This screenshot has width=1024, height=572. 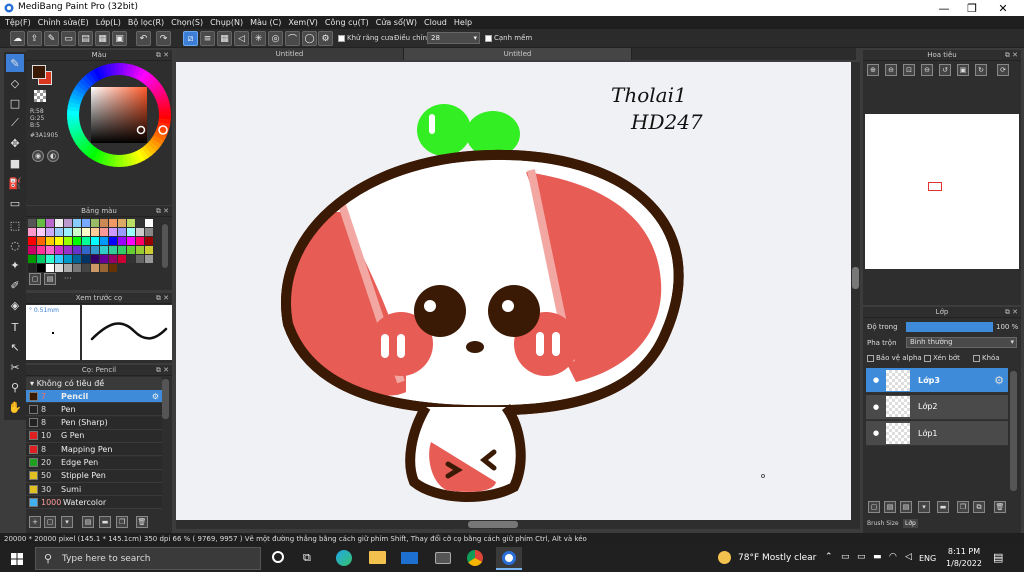 I want to click on vertical-scroll-thumb, so click(x=855, y=278).